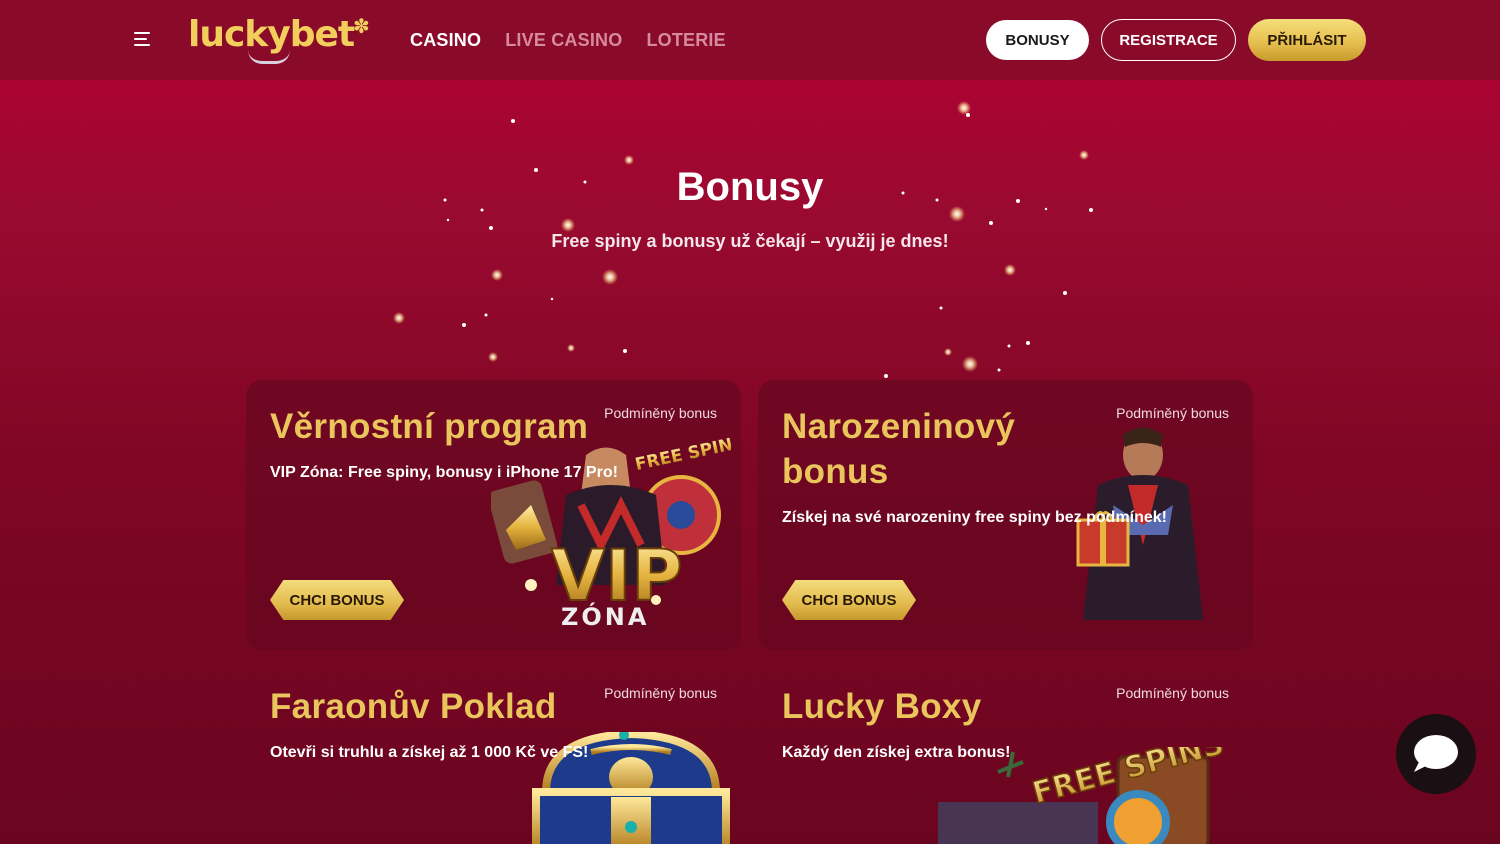  I want to click on logo-text: luckybet, so click(271, 34).